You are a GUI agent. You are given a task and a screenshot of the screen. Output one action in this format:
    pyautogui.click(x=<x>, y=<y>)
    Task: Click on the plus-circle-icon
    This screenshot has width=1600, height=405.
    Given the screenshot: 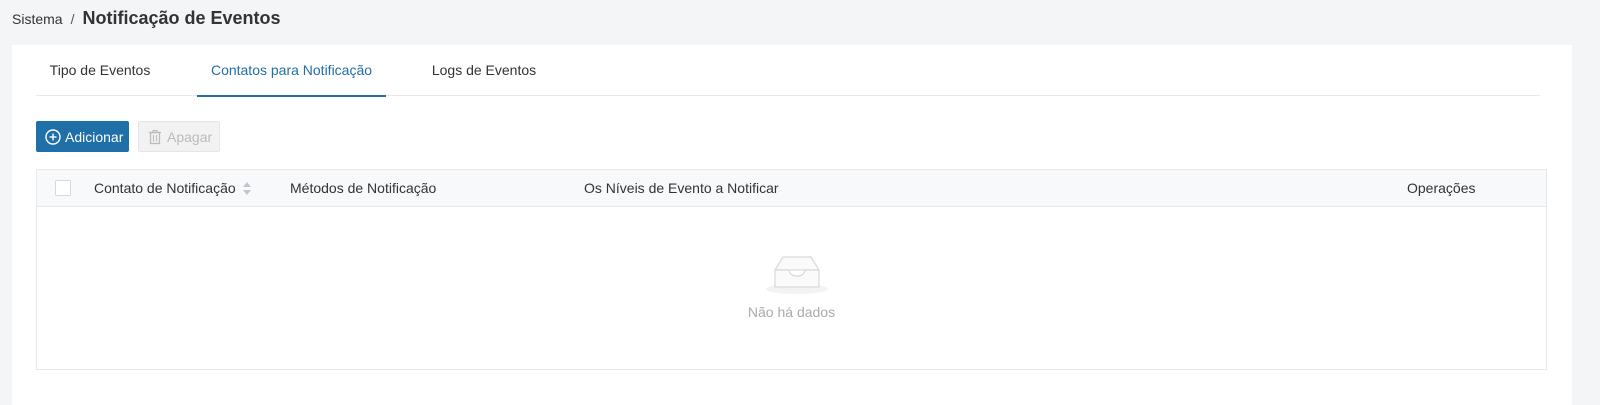 What is the action you would take?
    pyautogui.click(x=53, y=136)
    